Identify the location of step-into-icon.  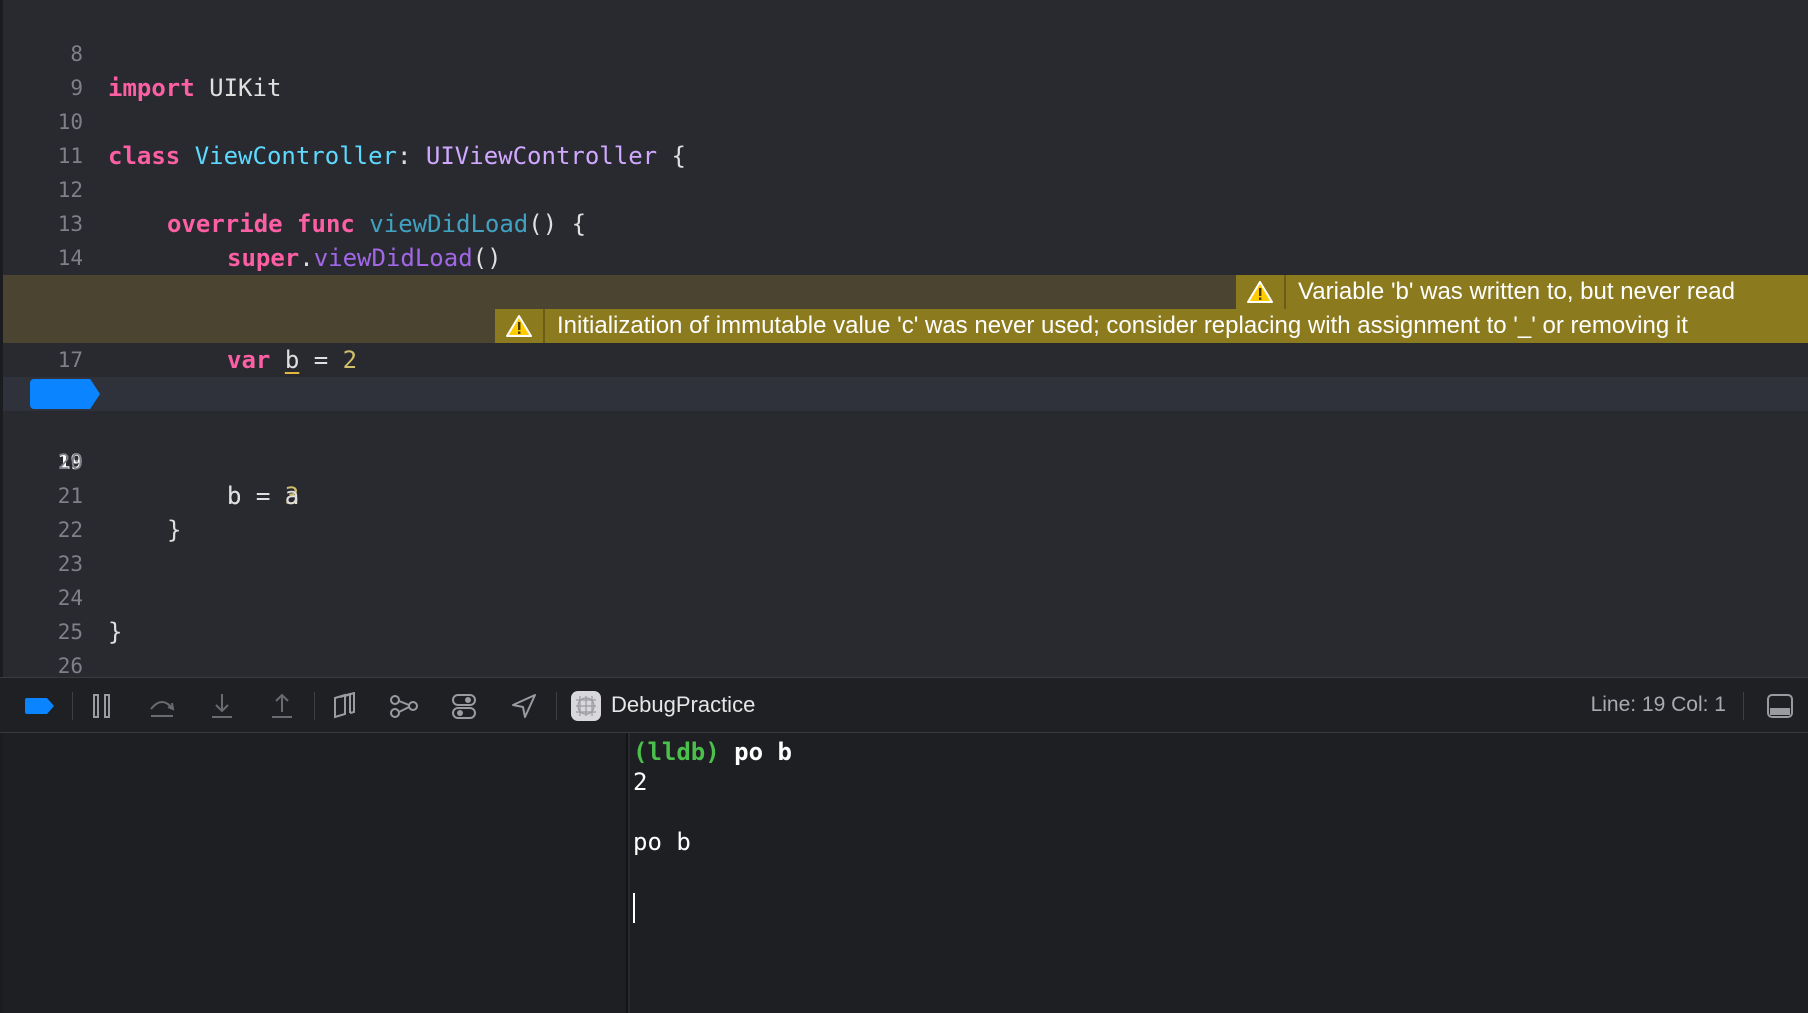
(222, 706).